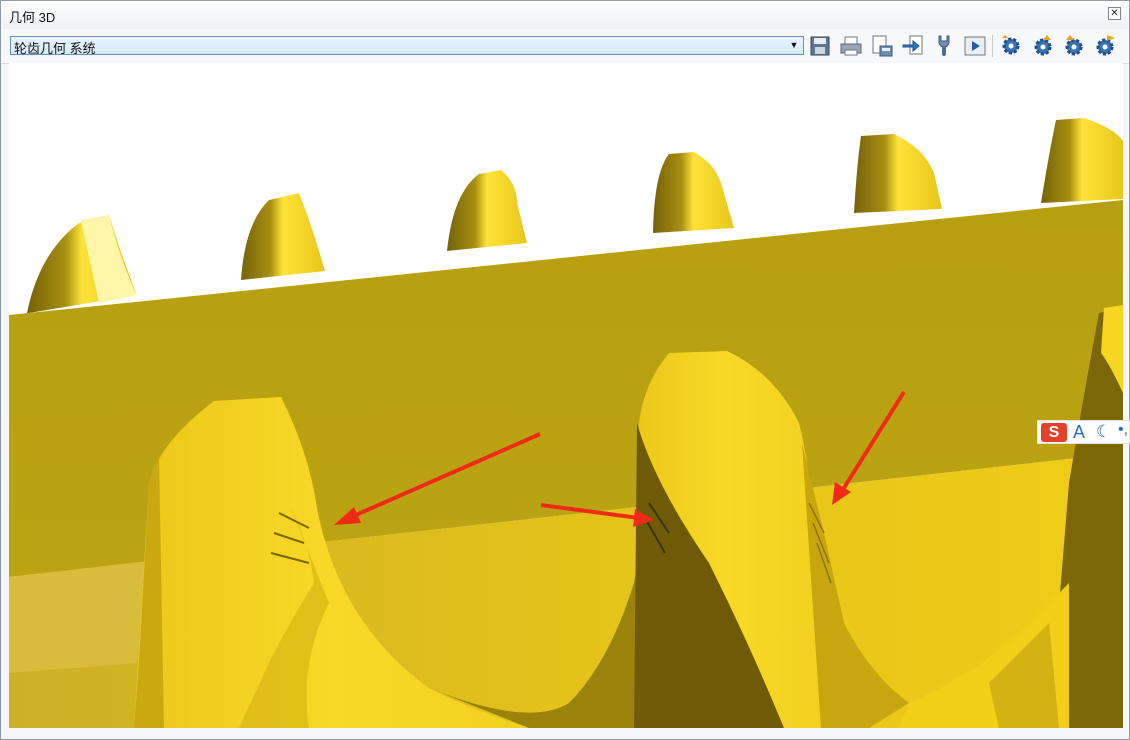 The image size is (1130, 740). I want to click on window-title: 几何 3D, so click(32, 17).